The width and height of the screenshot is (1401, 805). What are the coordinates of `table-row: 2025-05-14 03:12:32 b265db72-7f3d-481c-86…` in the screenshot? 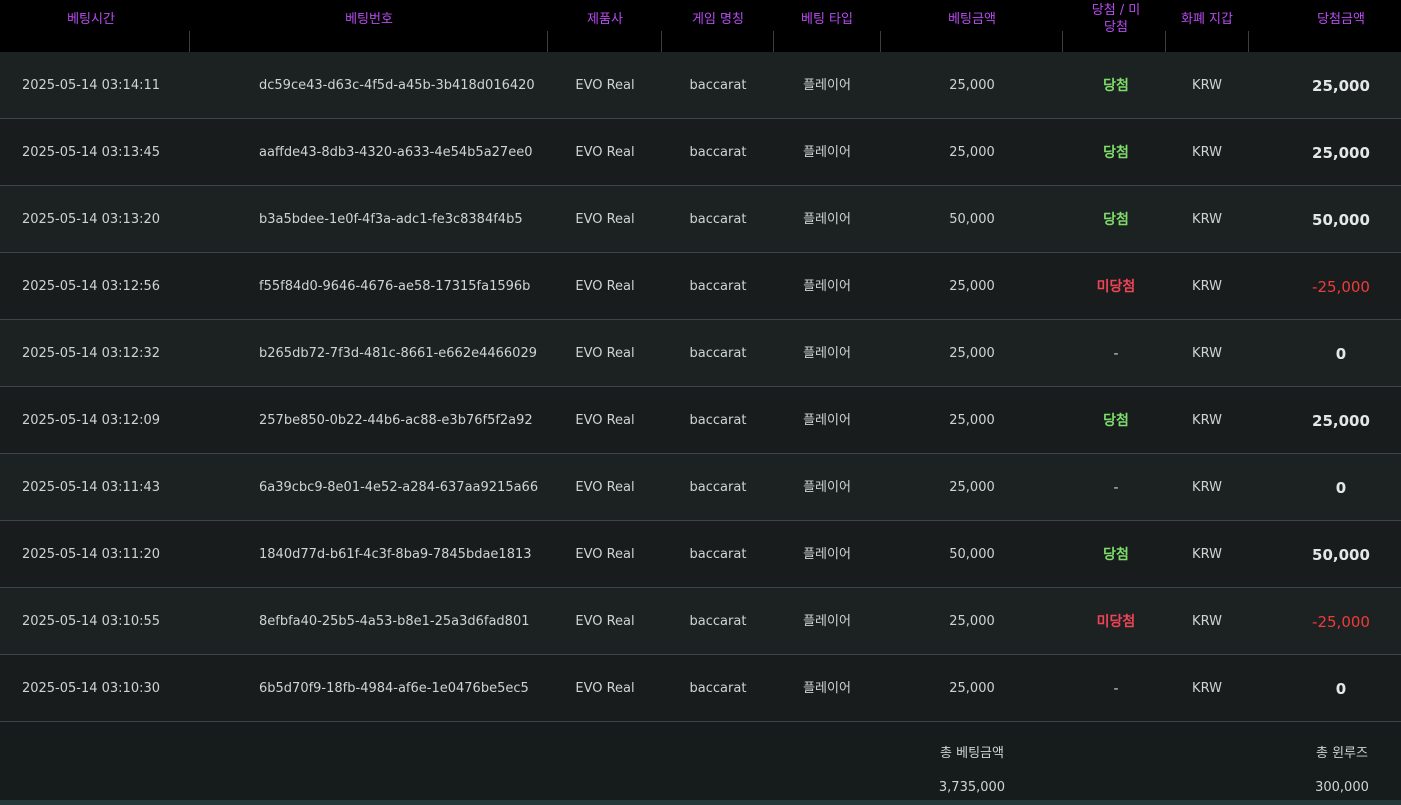 It's located at (700, 353).